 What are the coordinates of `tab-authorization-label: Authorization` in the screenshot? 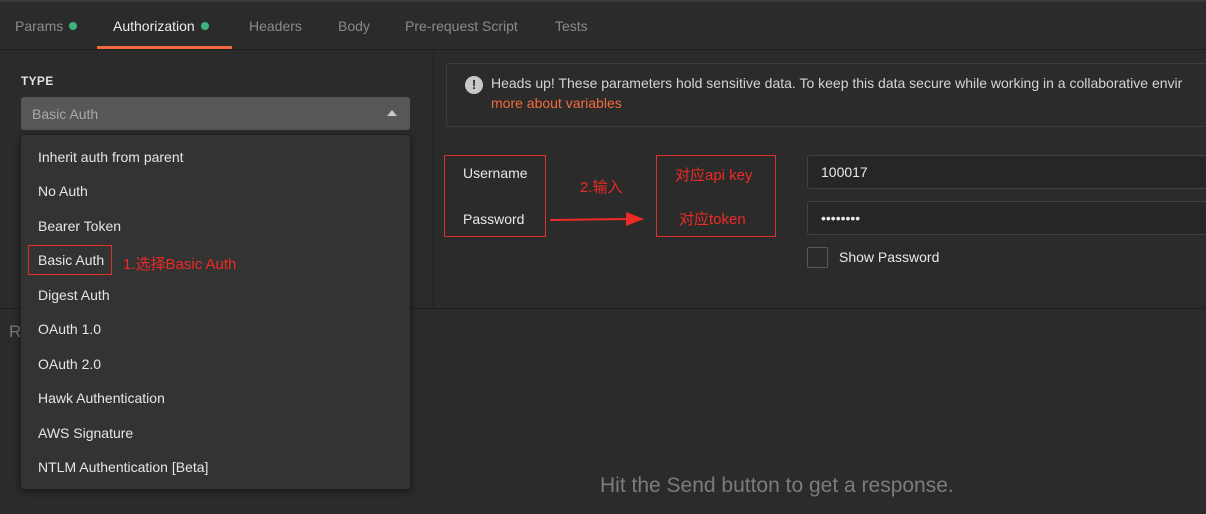 It's located at (154, 26).